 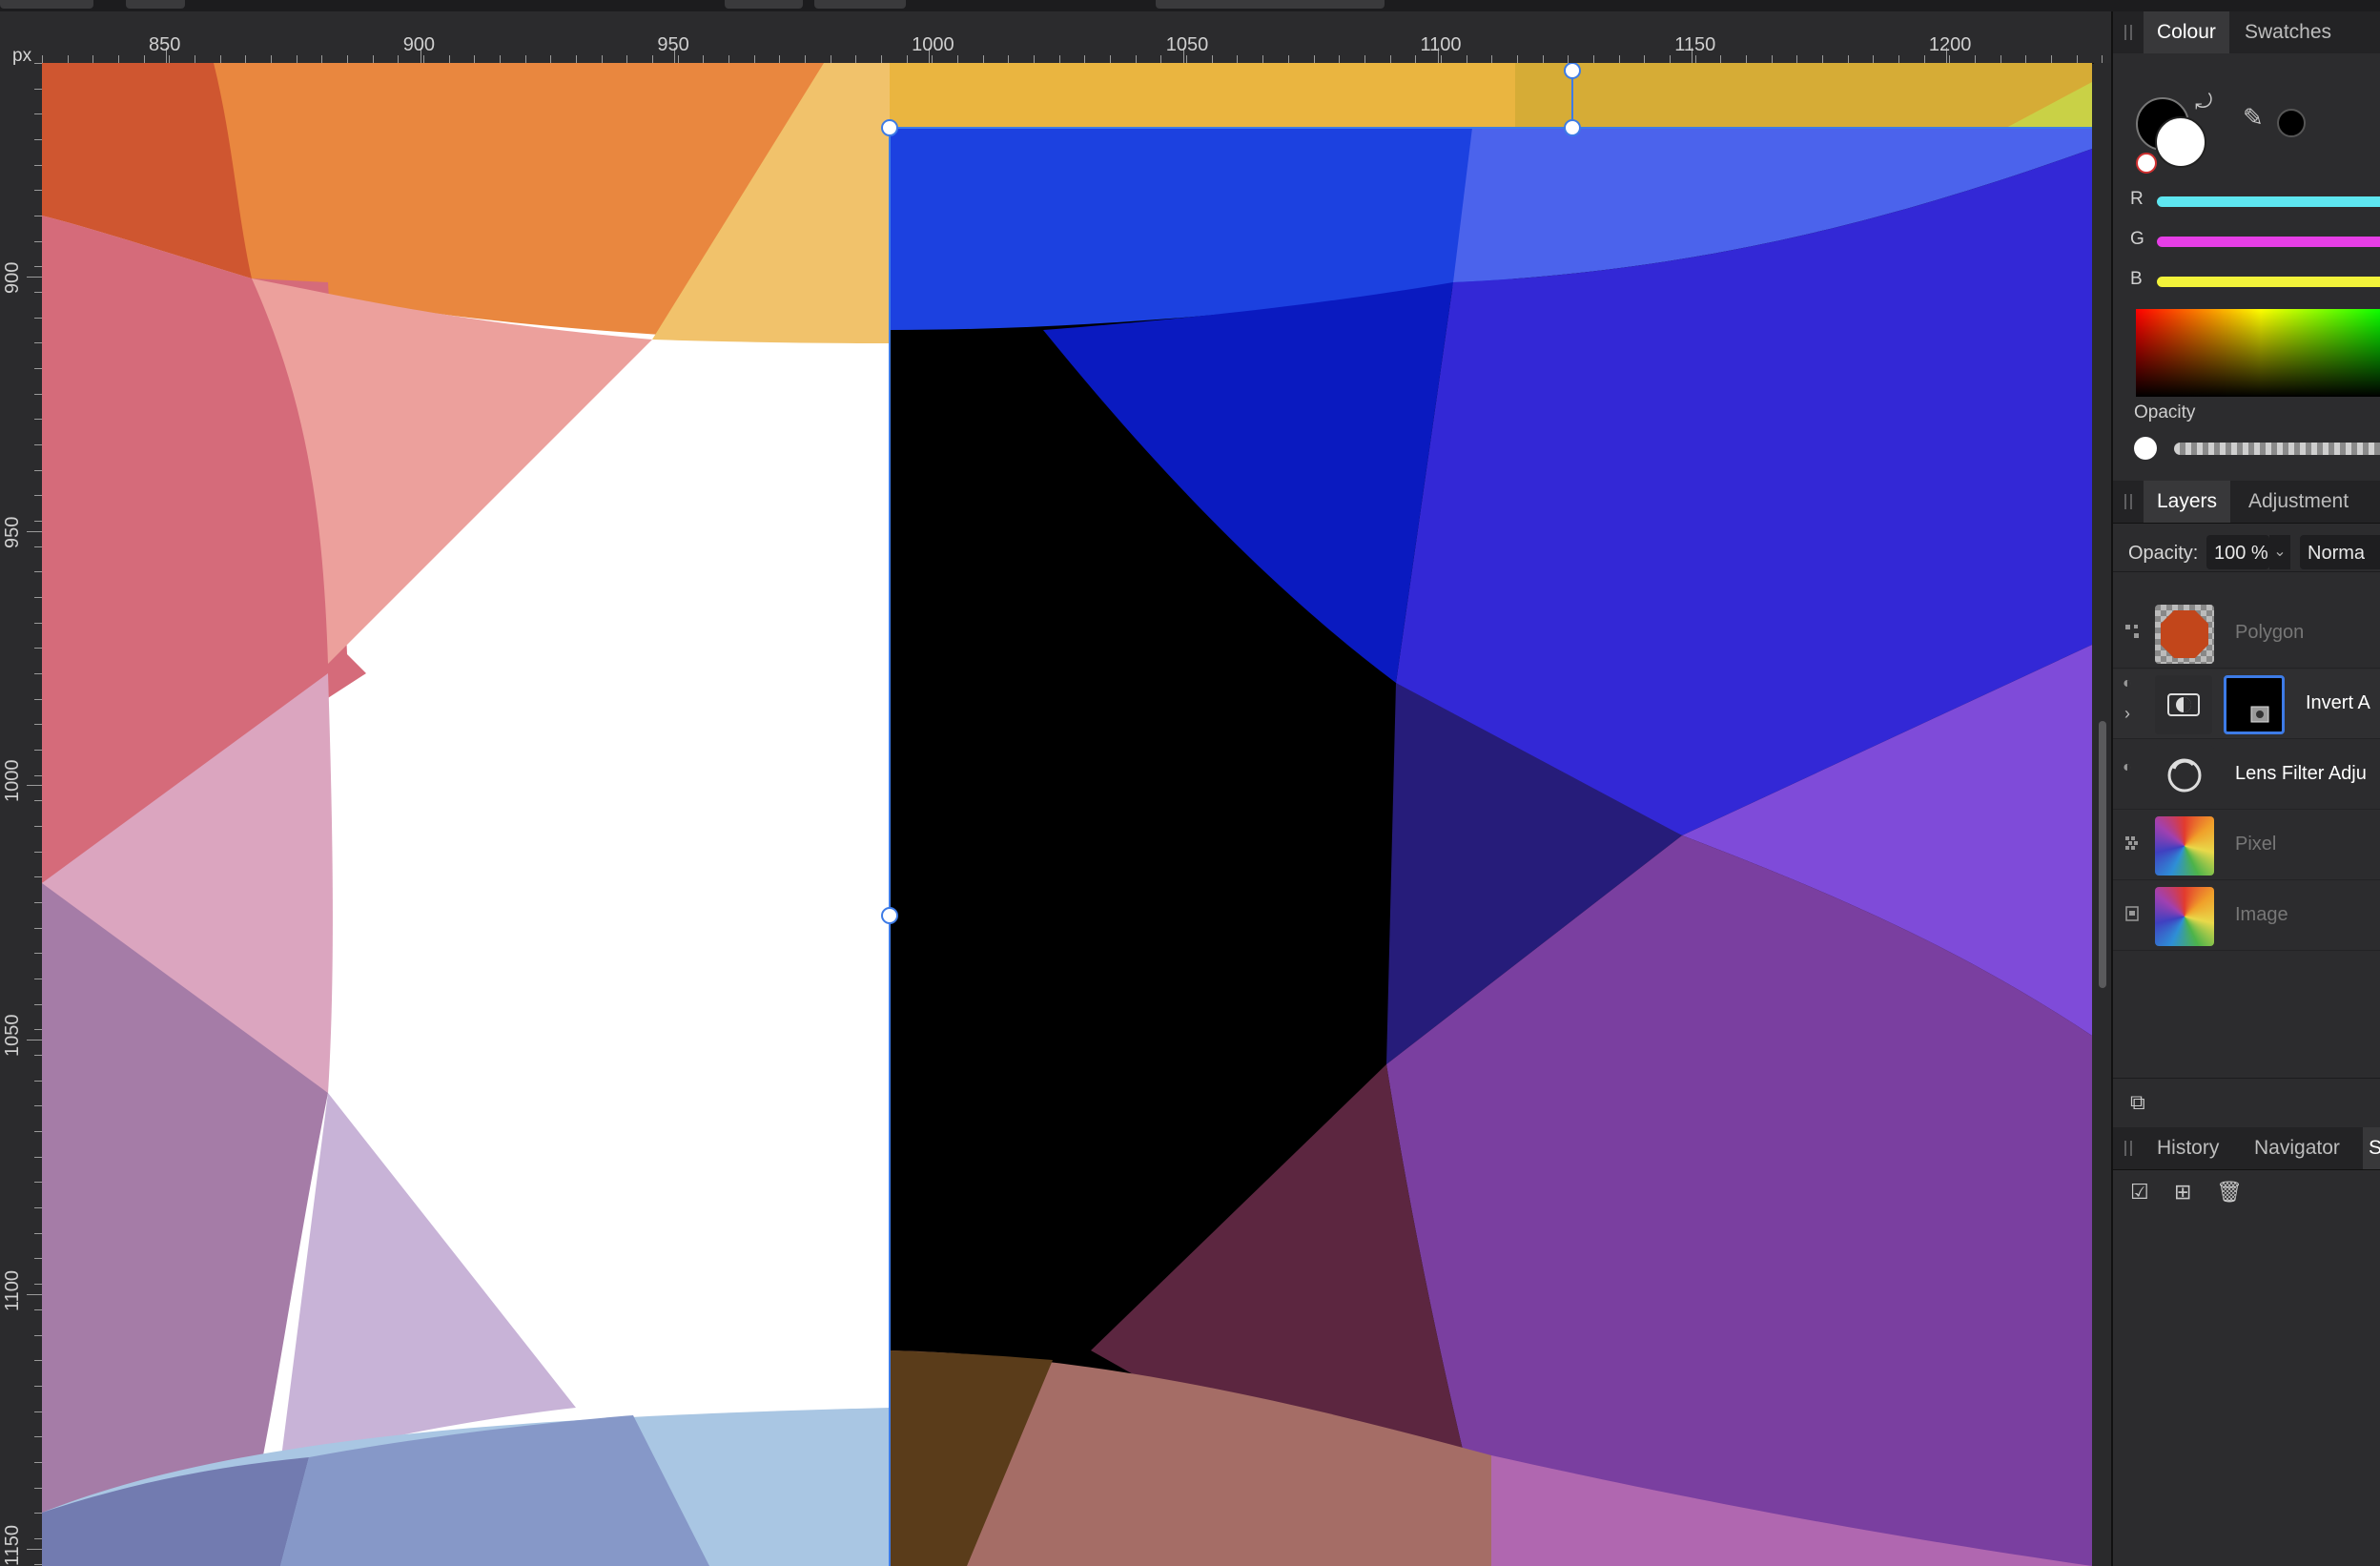 What do you see at coordinates (2269, 282) in the screenshot?
I see `blue-slider-track` at bounding box center [2269, 282].